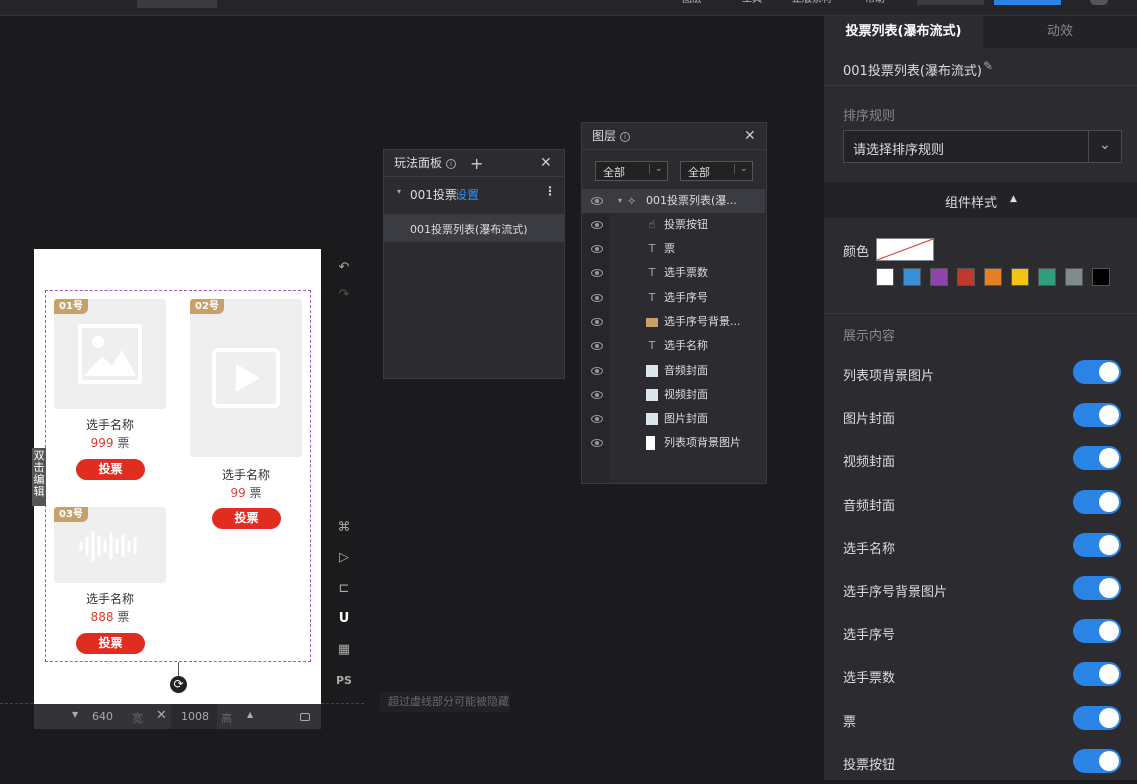  I want to click on play-group-row: ▾ 001投票 设置 ⋮, so click(474, 194).